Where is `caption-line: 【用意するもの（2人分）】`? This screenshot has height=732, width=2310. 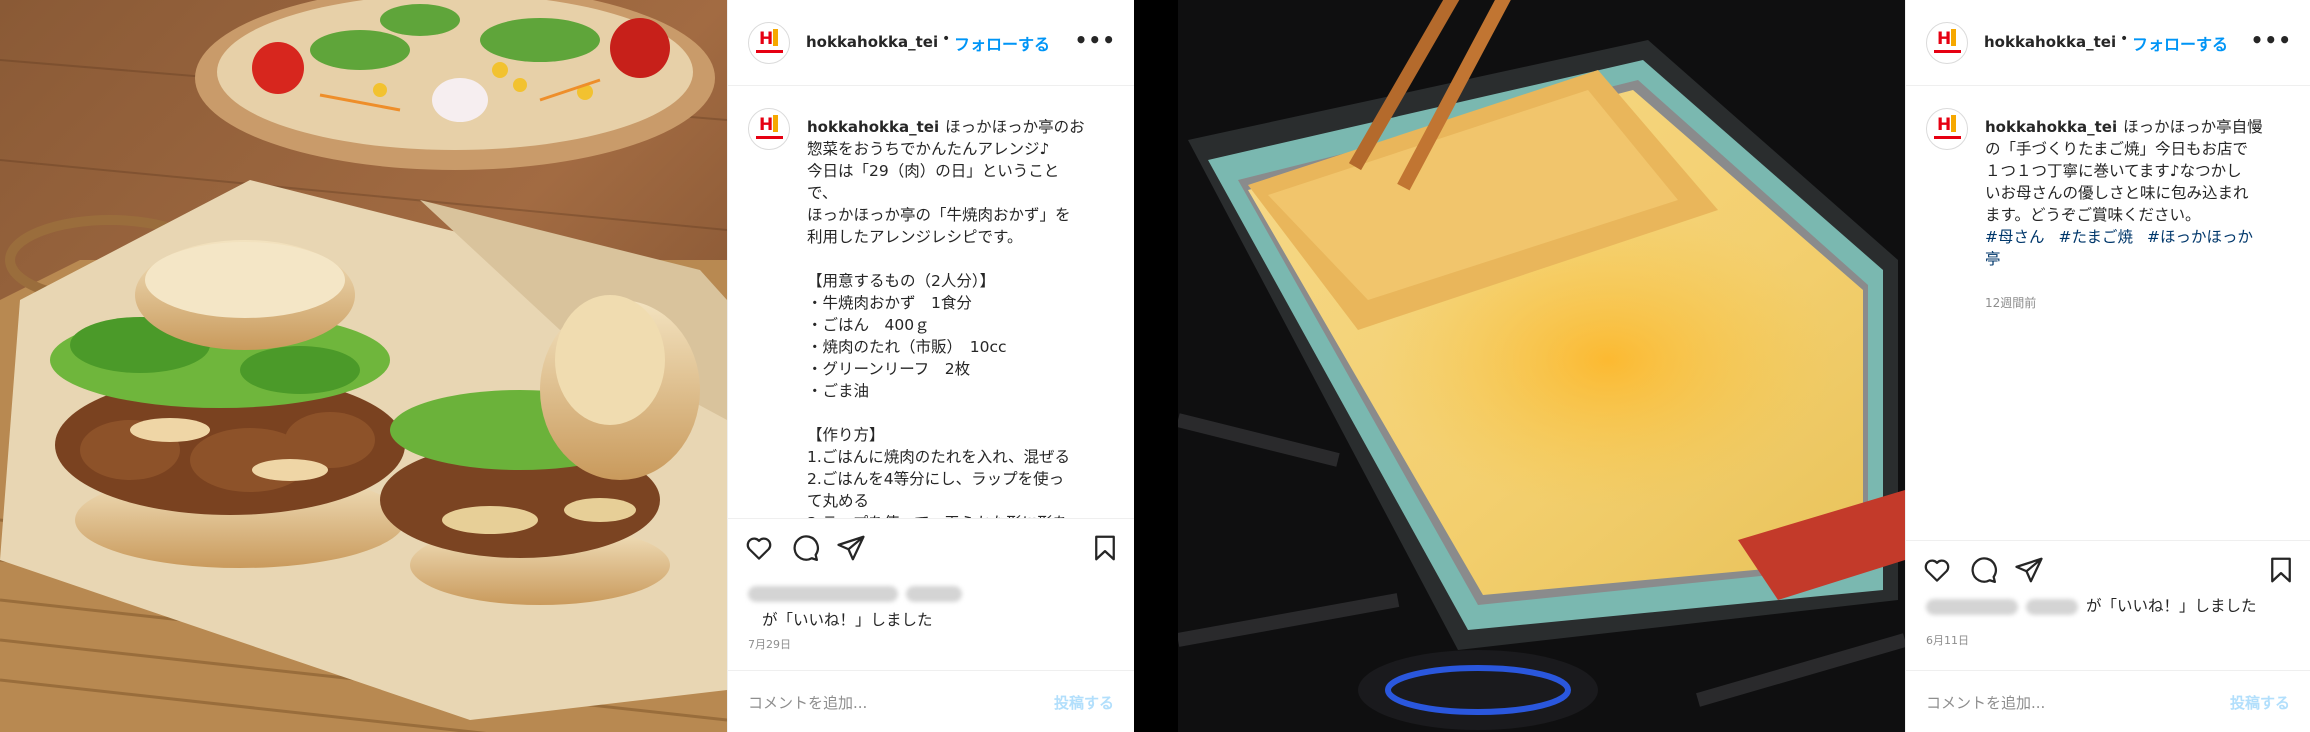 caption-line: 【用意するもの（2人分）】 is located at coordinates (901, 281).